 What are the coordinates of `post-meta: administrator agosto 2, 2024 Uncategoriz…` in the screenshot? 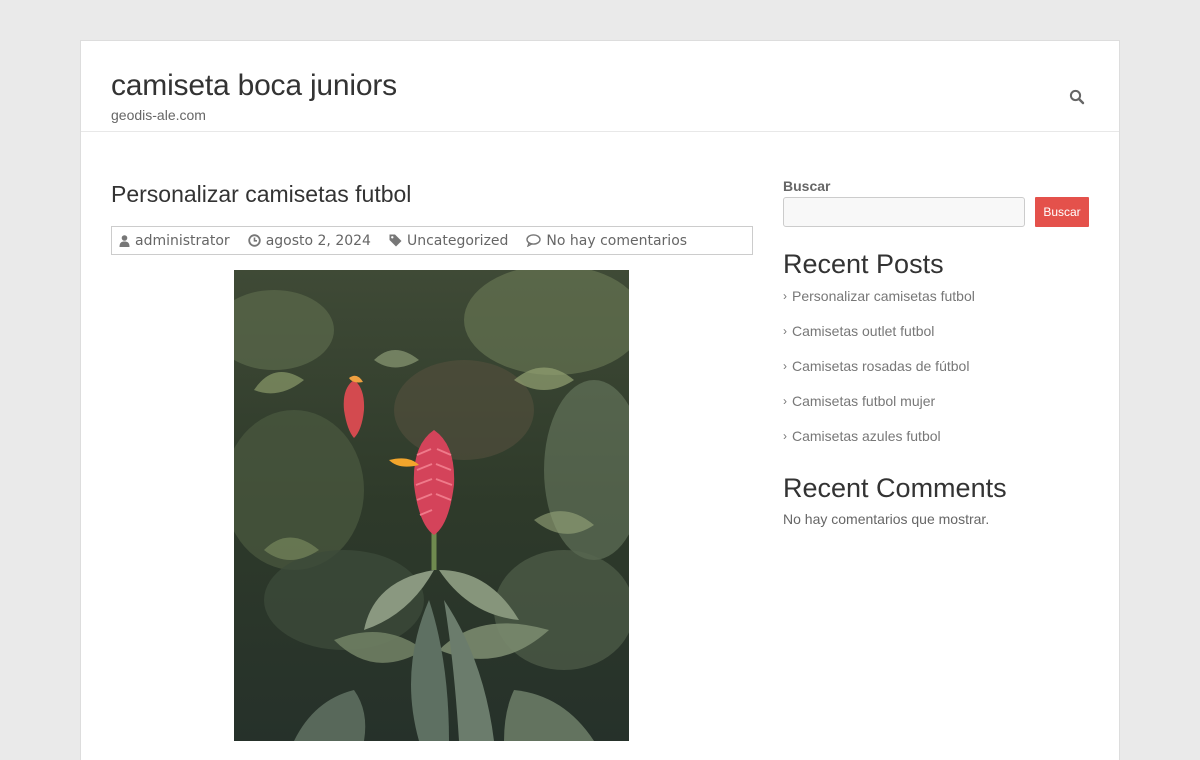 It's located at (432, 240).